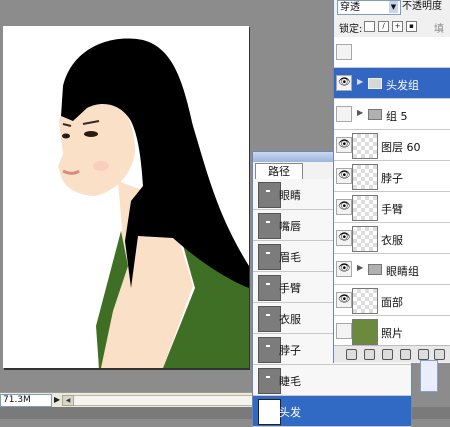 This screenshot has width=450, height=427. What do you see at coordinates (279, 171) in the screenshot?
I see `tab-paths: 路径` at bounding box center [279, 171].